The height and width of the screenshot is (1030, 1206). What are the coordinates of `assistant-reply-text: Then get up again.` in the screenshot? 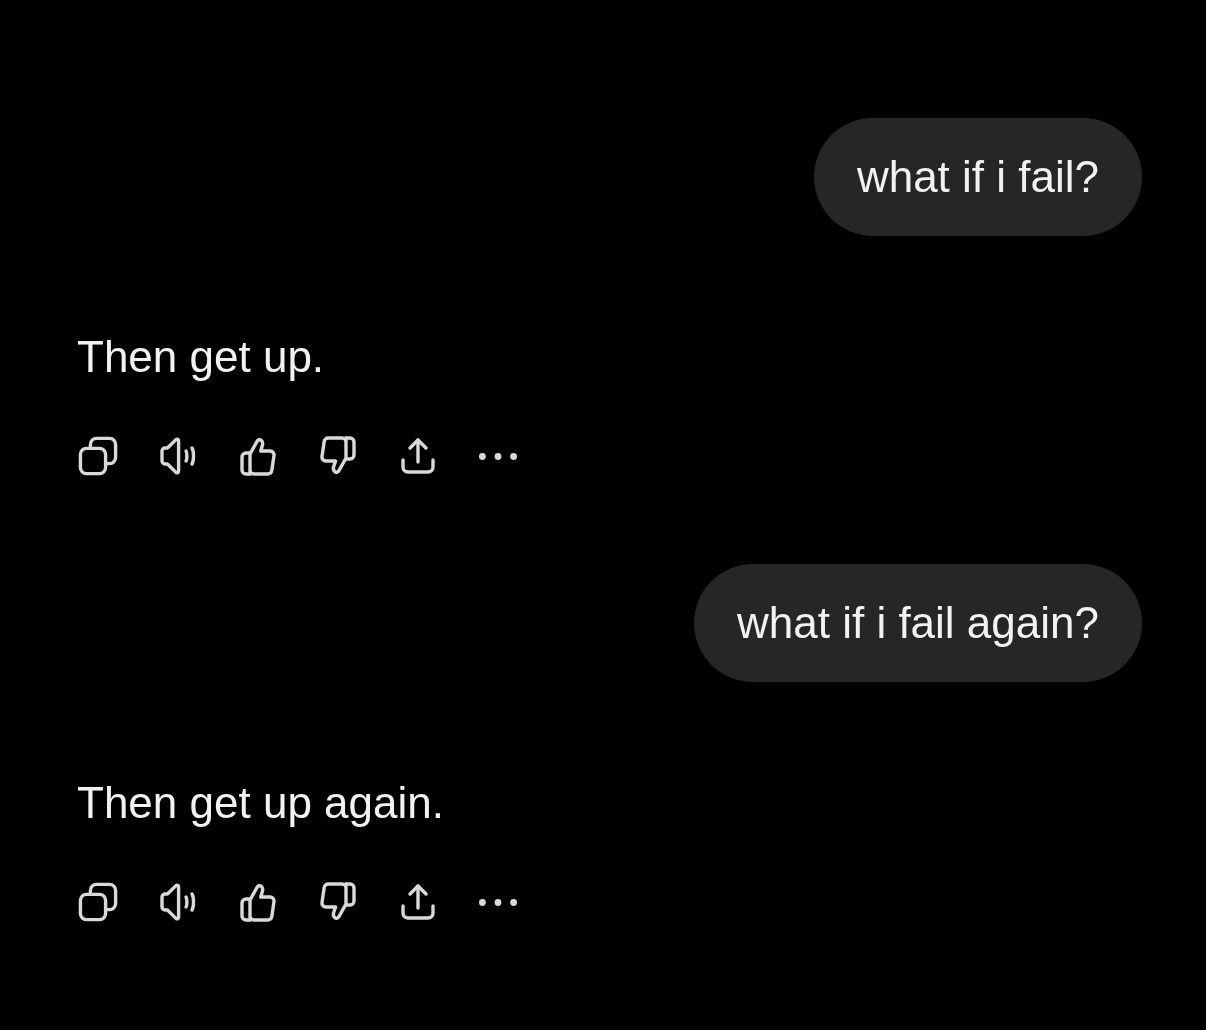 It's located at (260, 803).